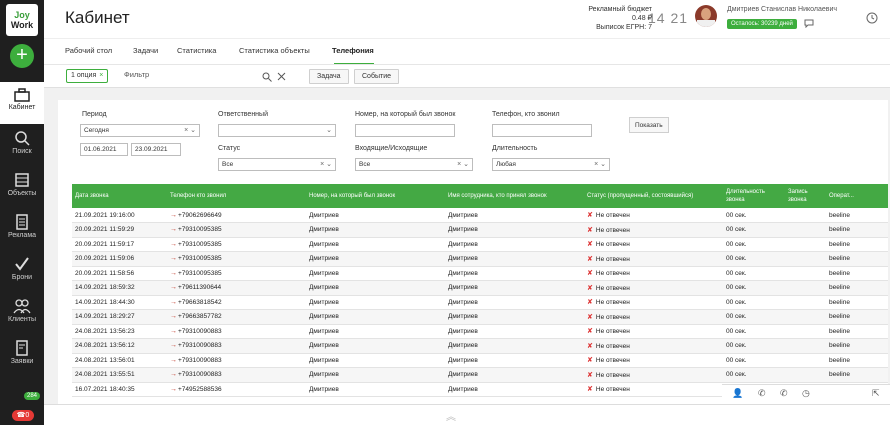 This screenshot has height=425, width=890. I want to click on caller-input, so click(542, 130).